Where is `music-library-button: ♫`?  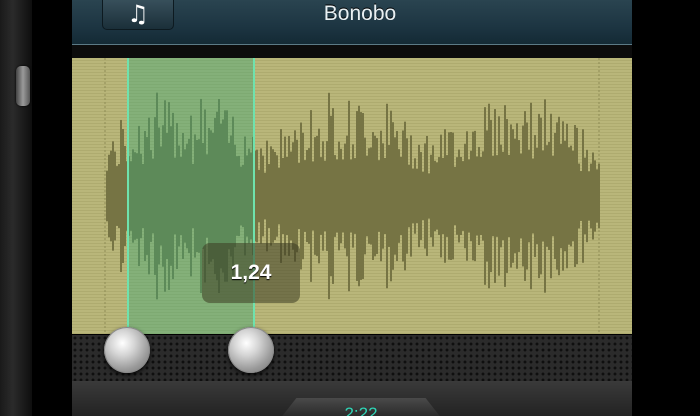
music-library-button: ♫ is located at coordinates (138, 15).